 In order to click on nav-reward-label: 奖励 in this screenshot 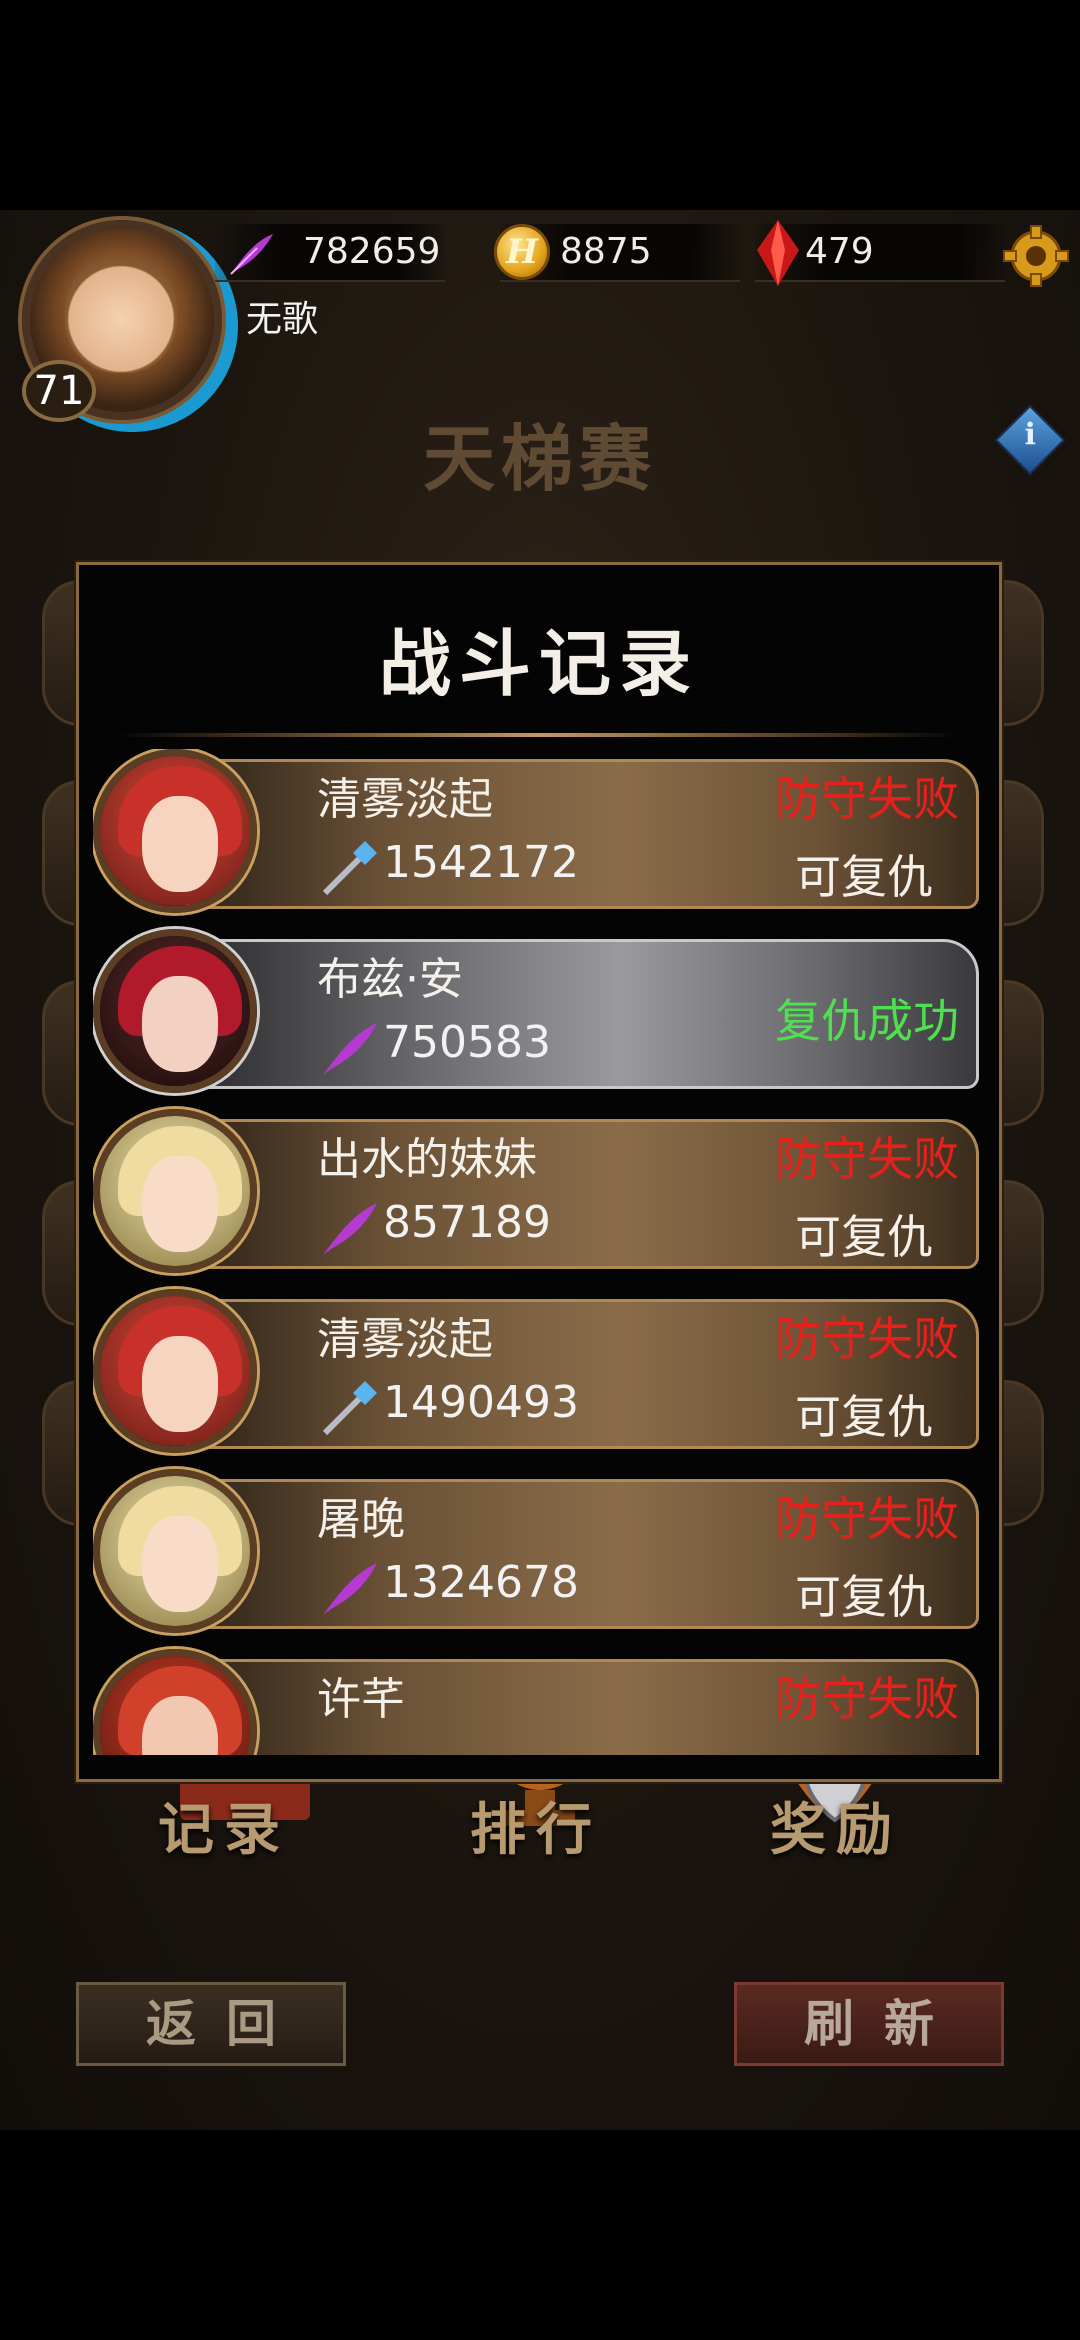, I will do `click(836, 1825)`.